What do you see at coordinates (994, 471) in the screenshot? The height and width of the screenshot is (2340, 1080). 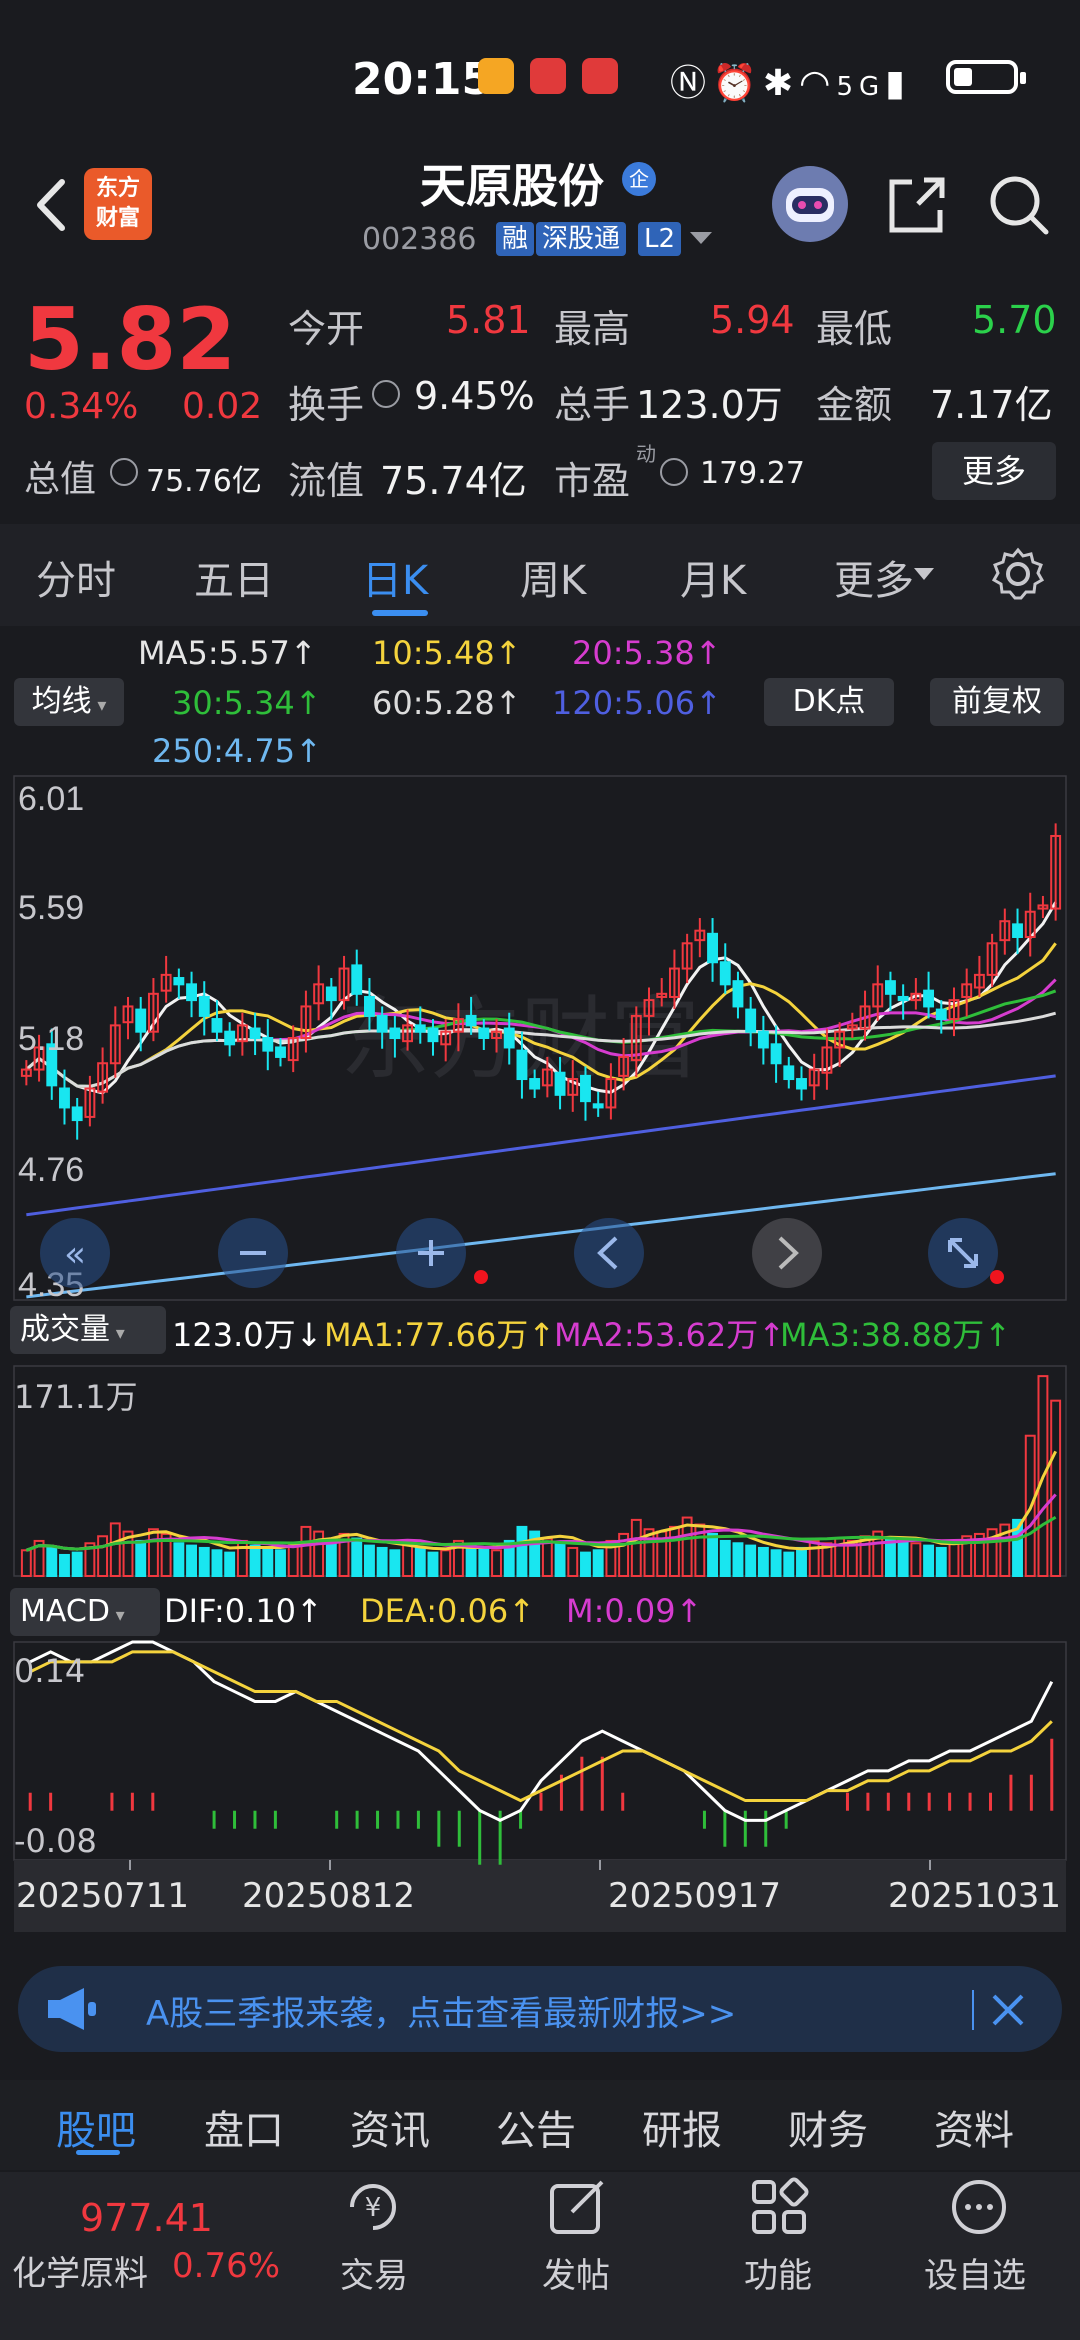 I see `more-quote-button: 更多` at bounding box center [994, 471].